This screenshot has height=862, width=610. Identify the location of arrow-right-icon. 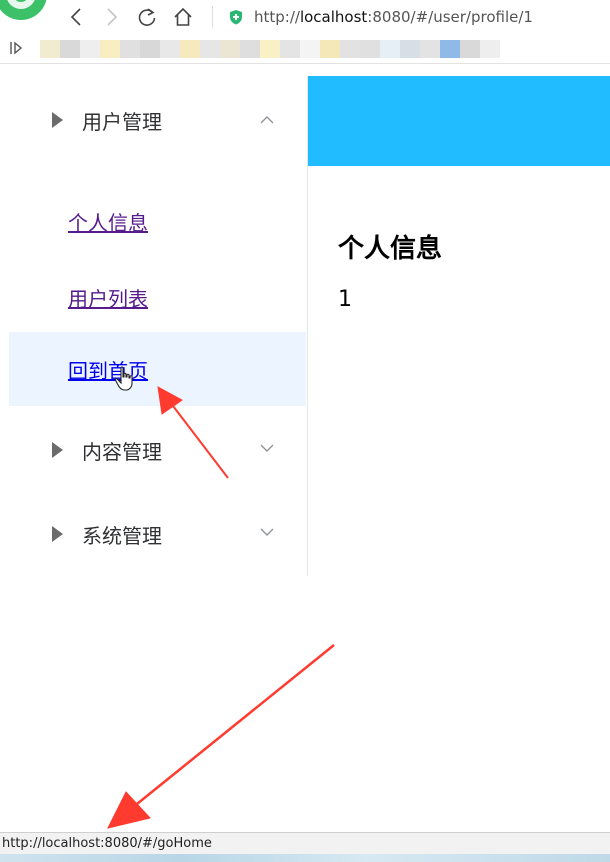
(112, 17).